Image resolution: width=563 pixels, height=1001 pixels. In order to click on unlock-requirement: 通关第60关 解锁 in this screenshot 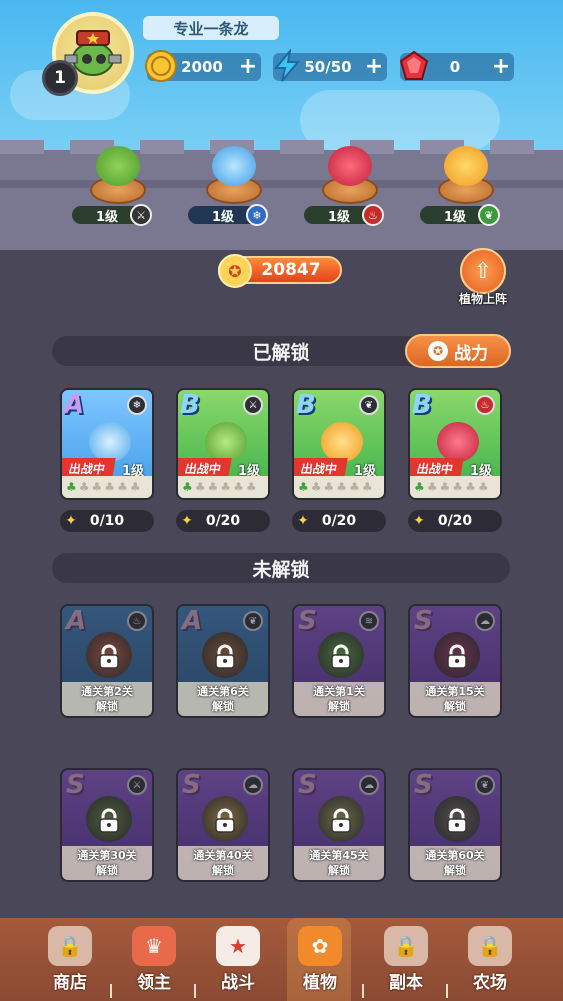, I will do `click(455, 863)`.